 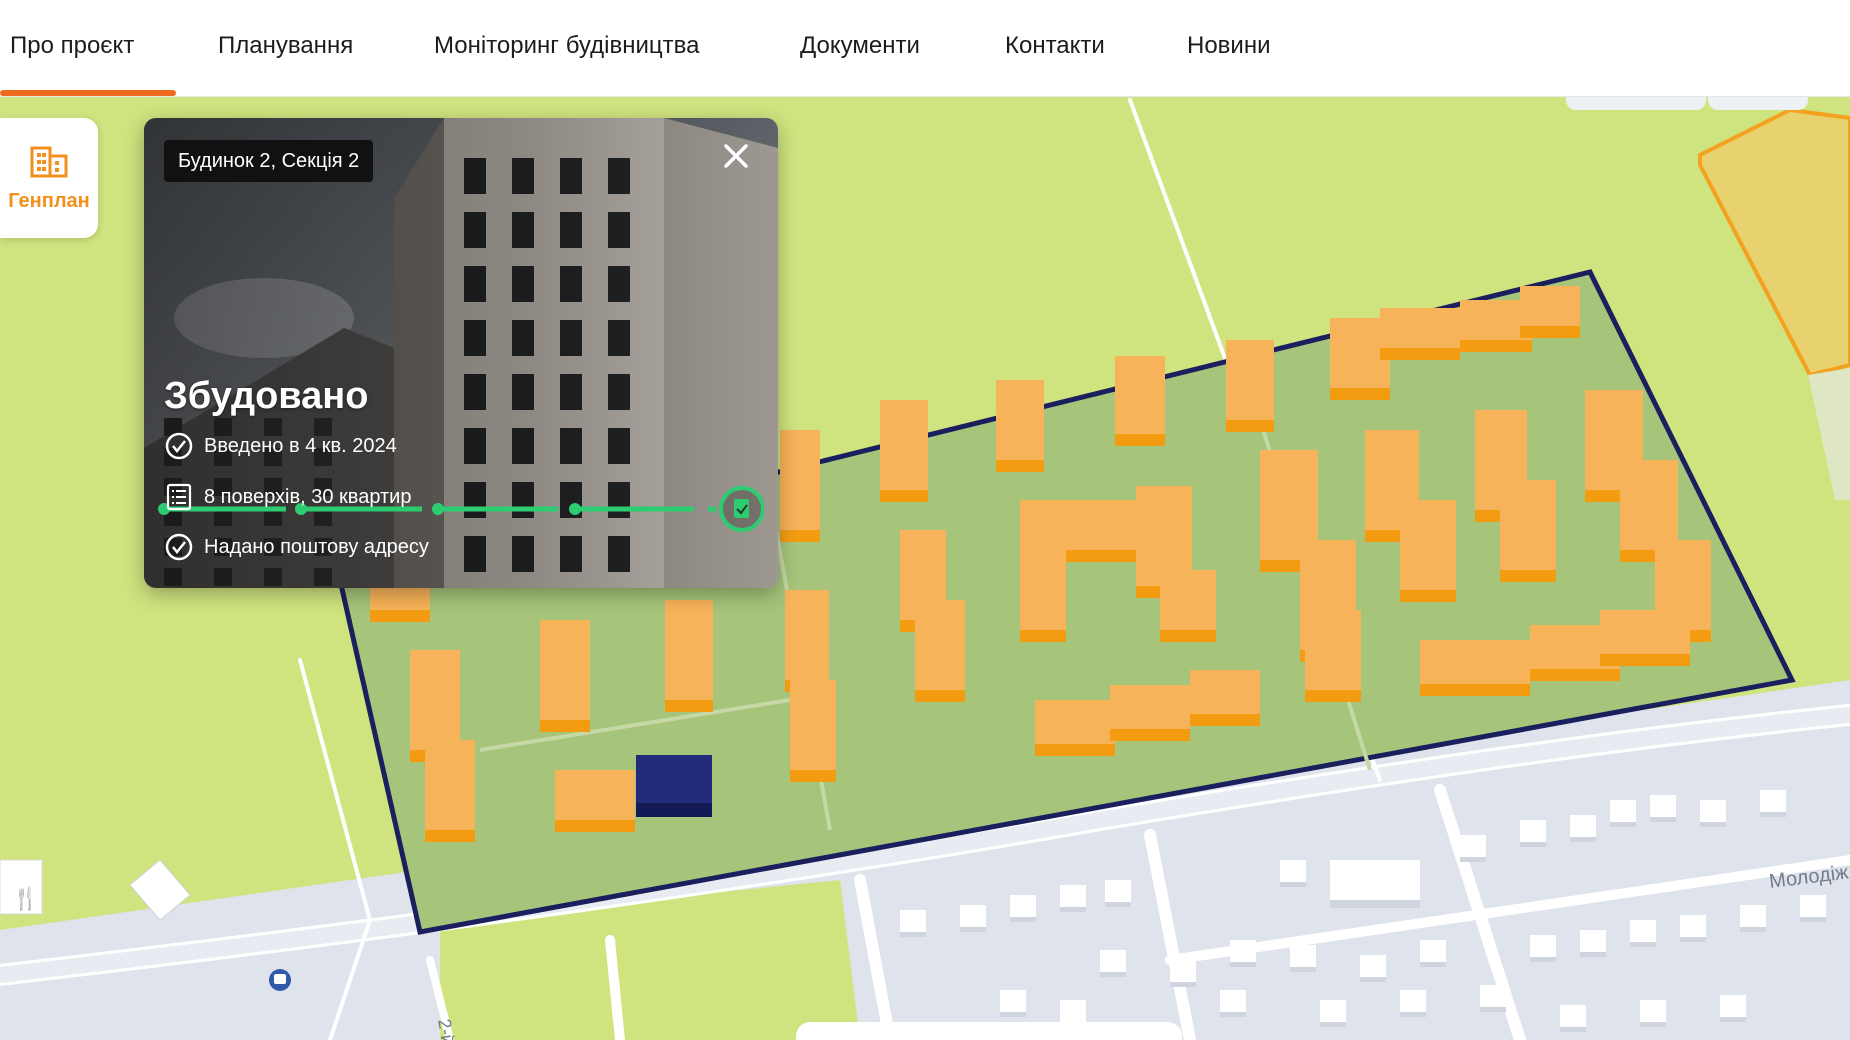 I want to click on selected-building, so click(x=674, y=786).